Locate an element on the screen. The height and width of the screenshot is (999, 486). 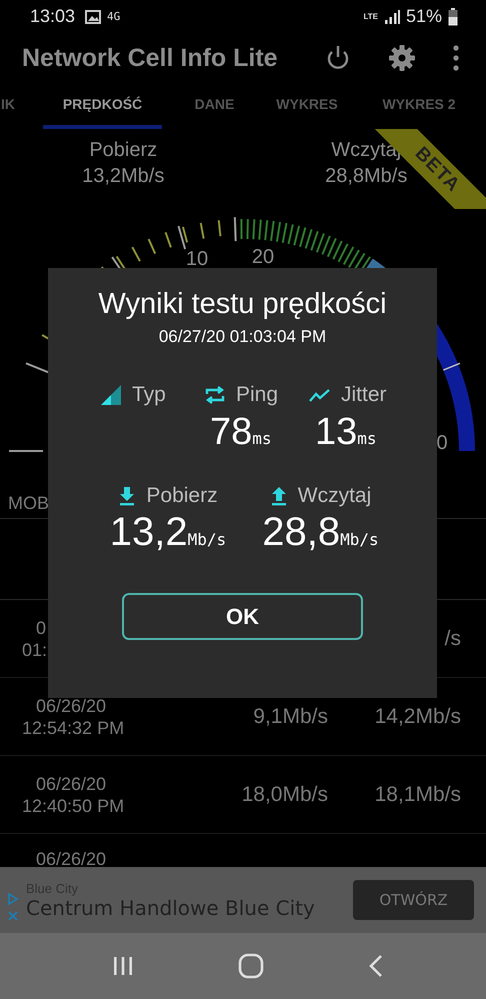
gauge-label: 20 is located at coordinates (263, 257).